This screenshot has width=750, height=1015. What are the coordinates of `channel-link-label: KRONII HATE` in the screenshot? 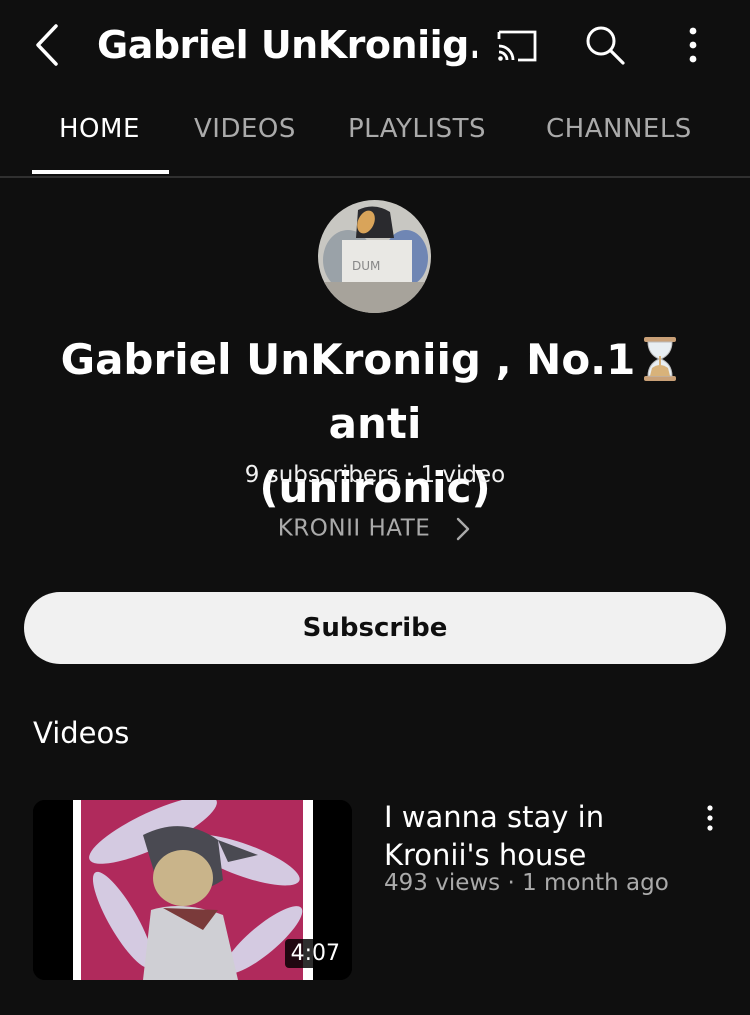 It's located at (354, 528).